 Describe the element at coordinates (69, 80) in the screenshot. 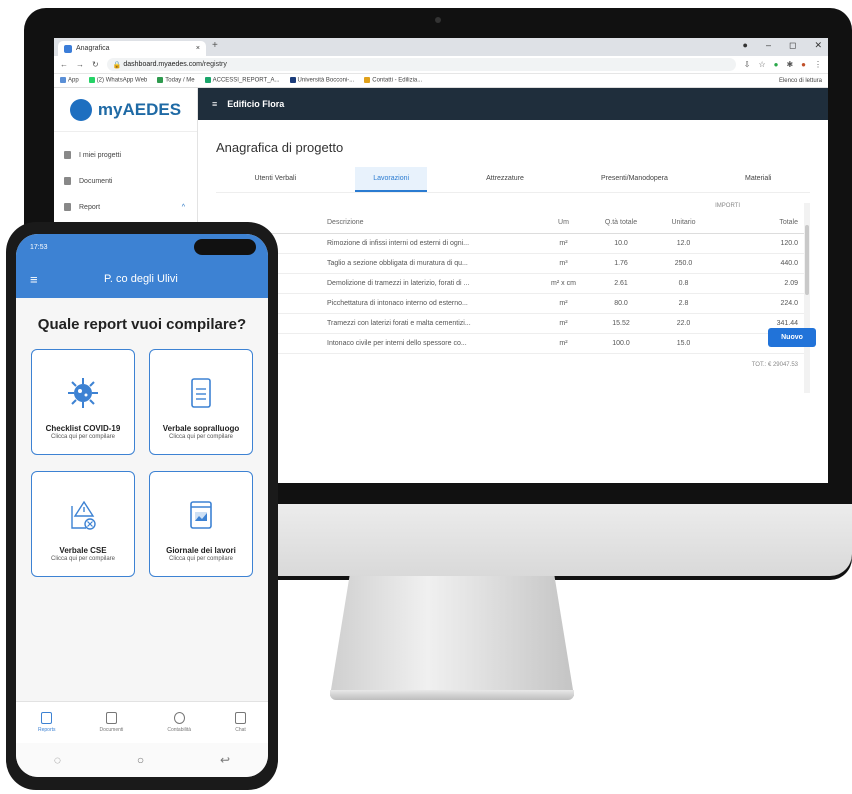

I see `bookmark-apps: App` at that location.